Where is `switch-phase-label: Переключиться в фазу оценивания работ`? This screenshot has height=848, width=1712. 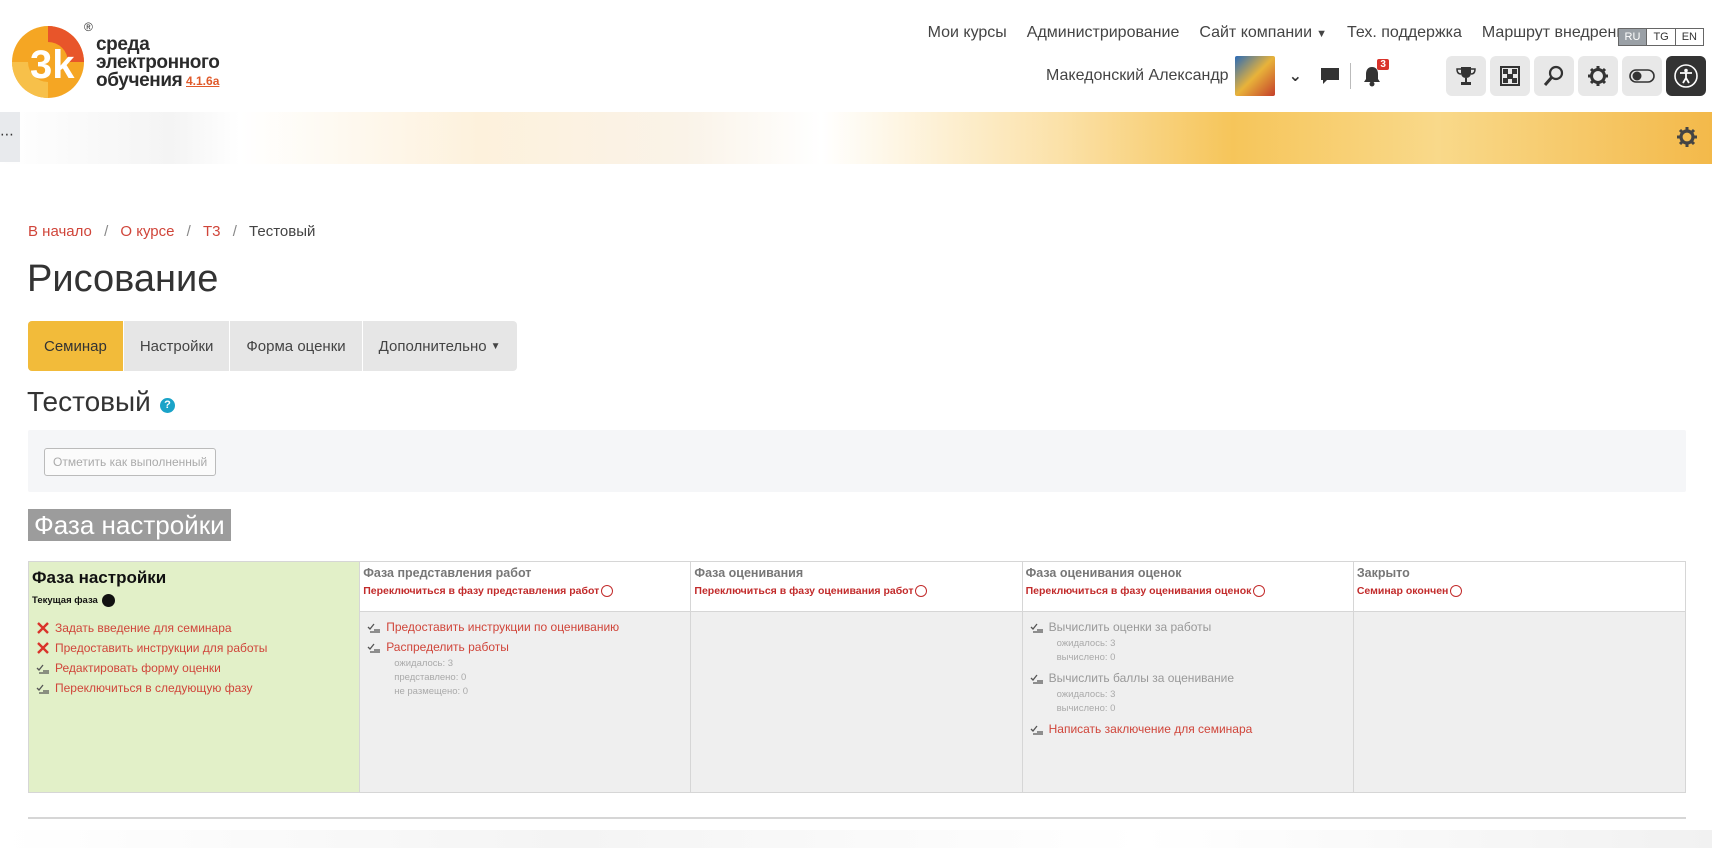
switch-phase-label: Переключиться в фазу оценивания работ is located at coordinates (804, 591).